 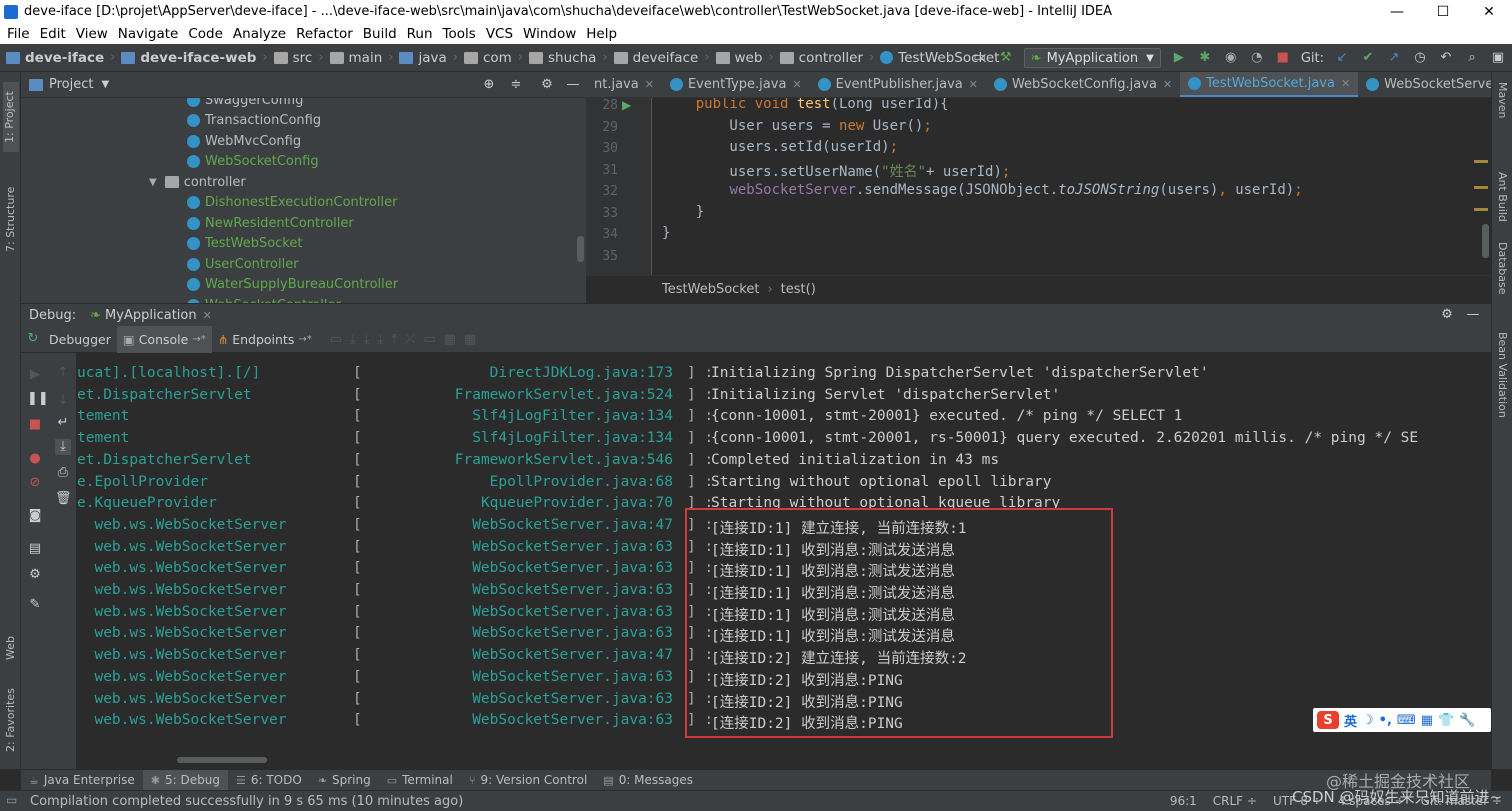 What do you see at coordinates (222, 760) in the screenshot?
I see `console-h-scrollbar` at bounding box center [222, 760].